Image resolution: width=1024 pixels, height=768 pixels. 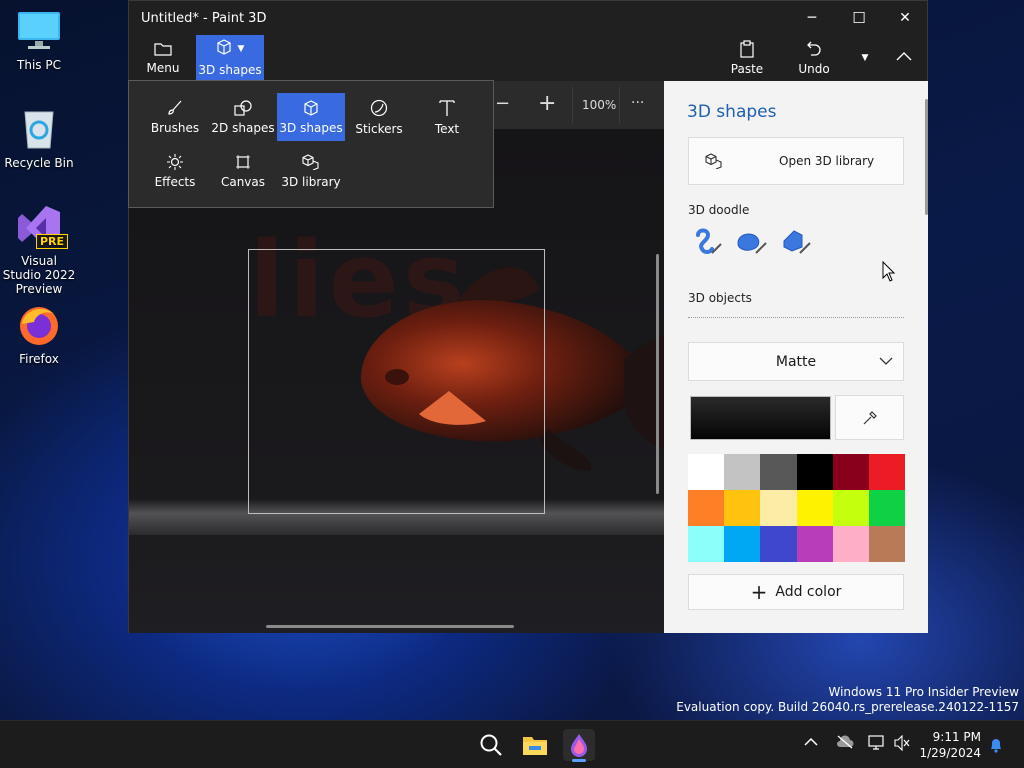 I want to click on active-indicator, so click(x=579, y=760).